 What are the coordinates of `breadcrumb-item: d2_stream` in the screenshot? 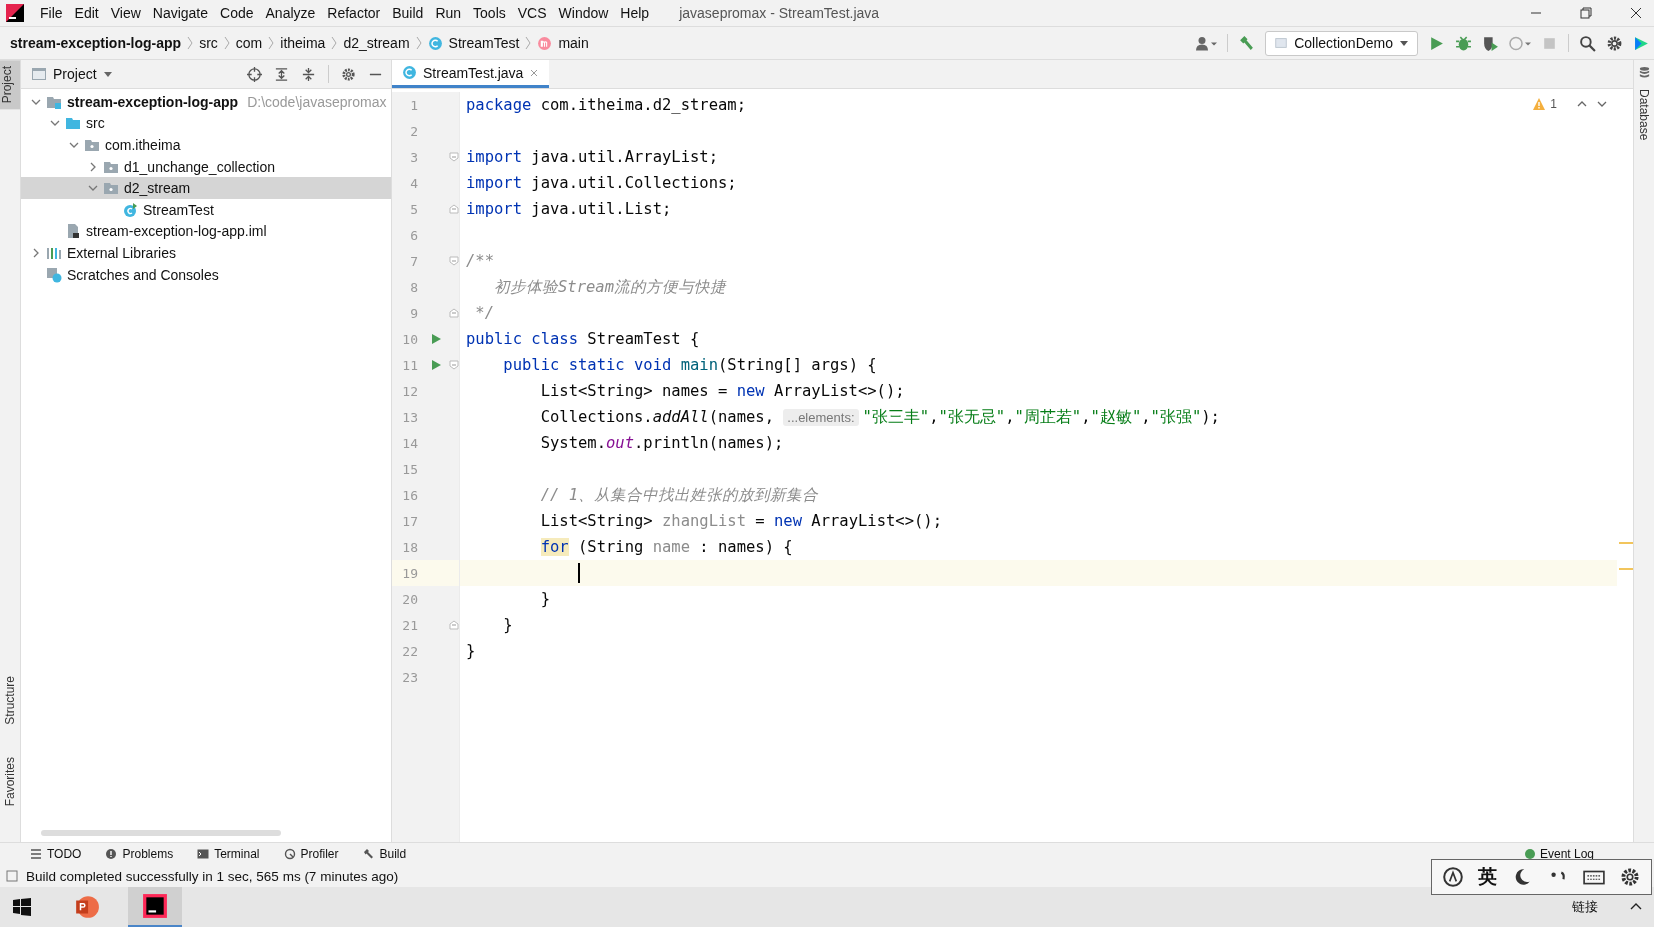 It's located at (376, 43).